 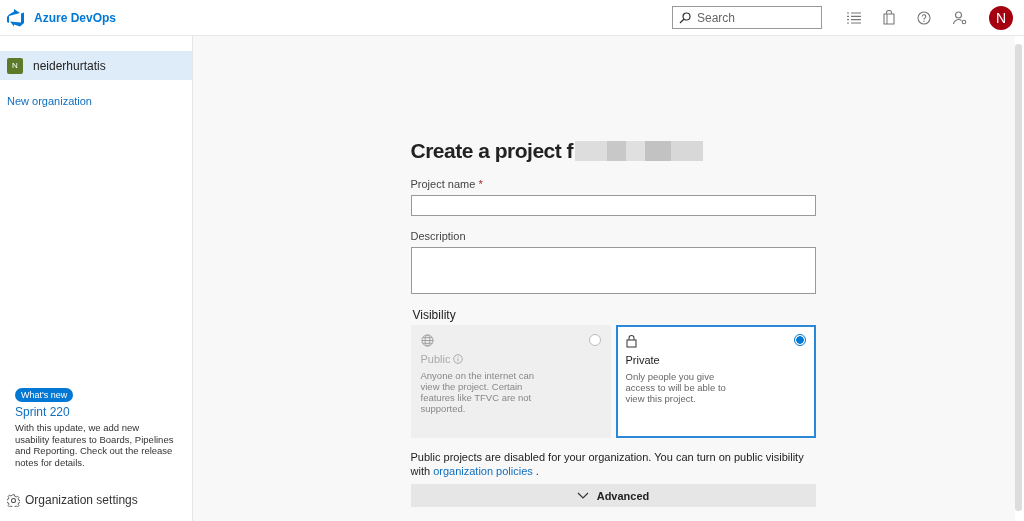 I want to click on option-description: Anyone on the internet can view the project. Certain features like TFVC are not supported., so click(x=478, y=392).